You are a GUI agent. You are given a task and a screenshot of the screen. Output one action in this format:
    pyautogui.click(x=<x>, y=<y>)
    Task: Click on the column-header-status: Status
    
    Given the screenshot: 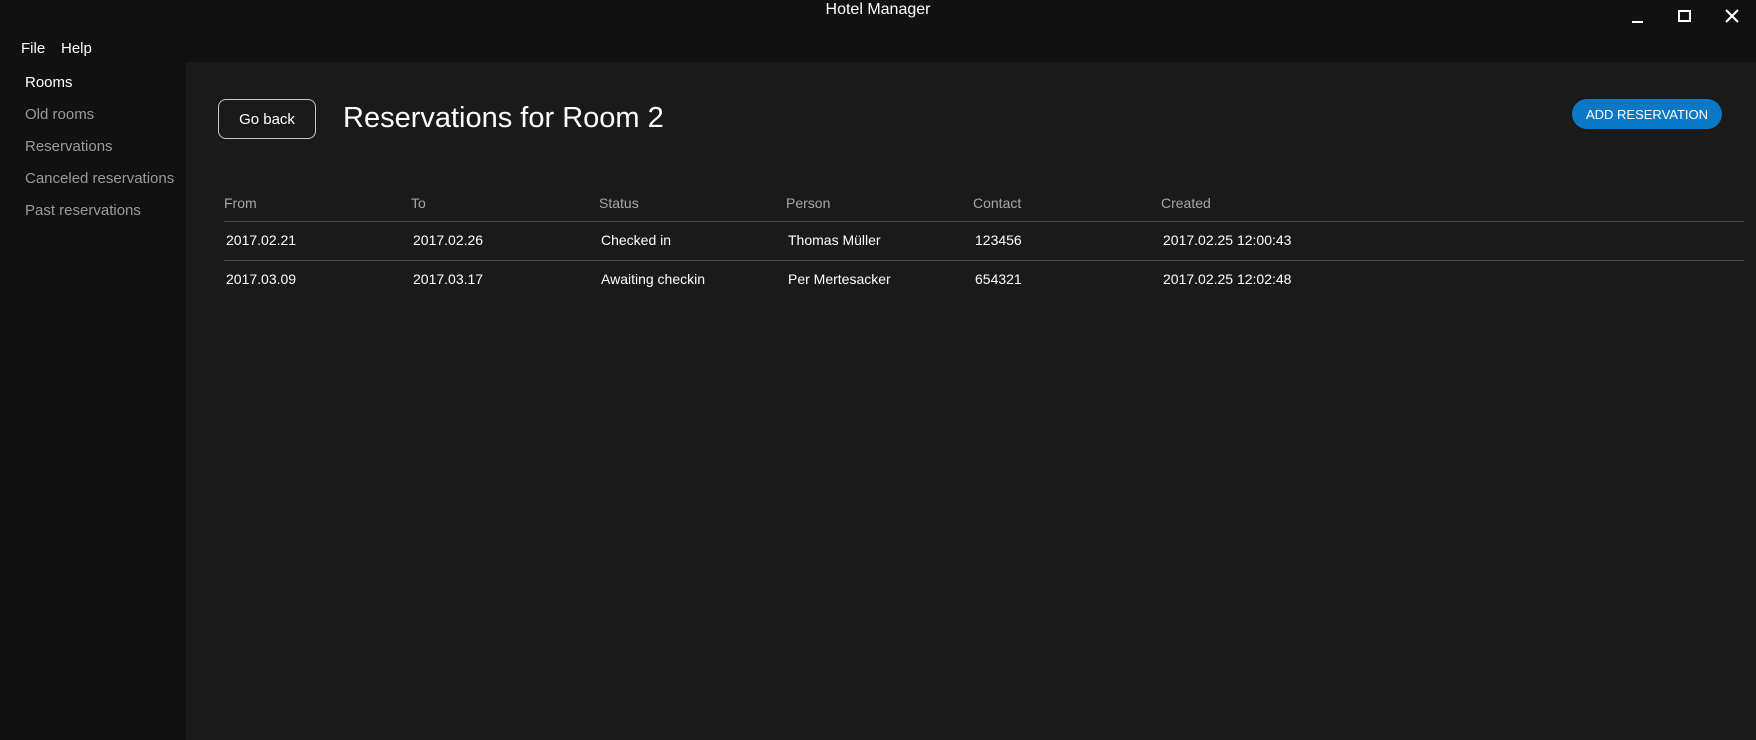 What is the action you would take?
    pyautogui.click(x=619, y=203)
    